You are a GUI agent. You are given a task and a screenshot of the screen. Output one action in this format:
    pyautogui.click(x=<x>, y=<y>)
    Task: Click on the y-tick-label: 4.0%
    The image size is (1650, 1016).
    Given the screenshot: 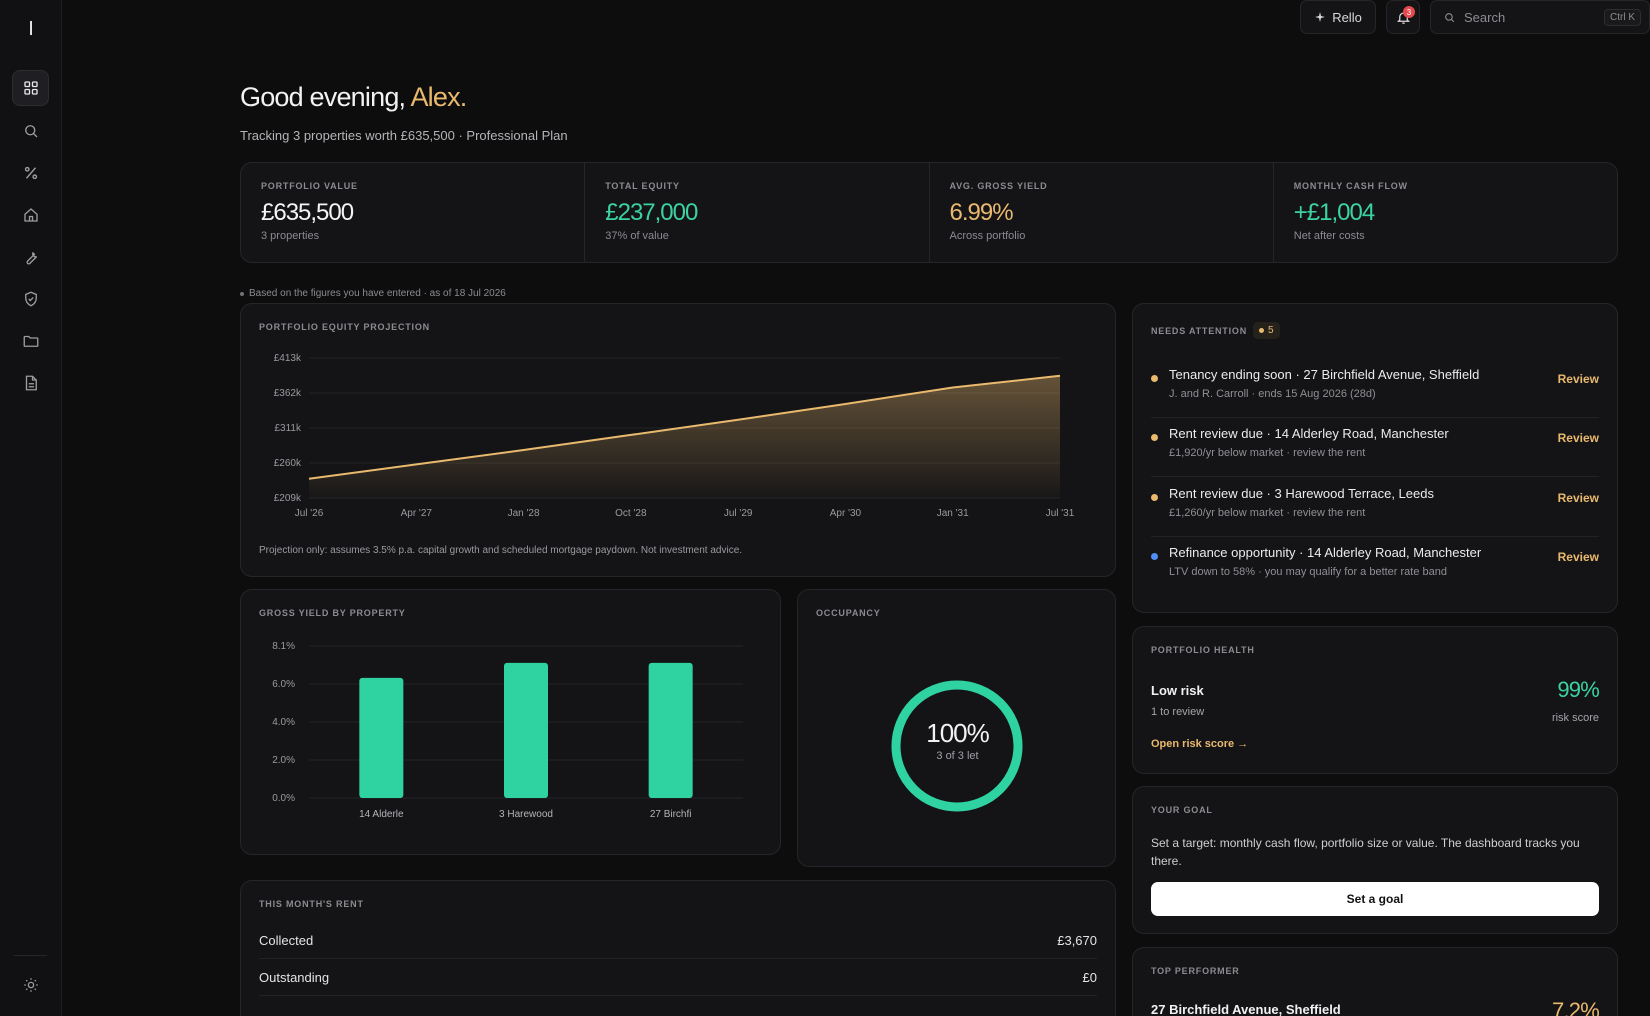 What is the action you would take?
    pyautogui.click(x=283, y=722)
    